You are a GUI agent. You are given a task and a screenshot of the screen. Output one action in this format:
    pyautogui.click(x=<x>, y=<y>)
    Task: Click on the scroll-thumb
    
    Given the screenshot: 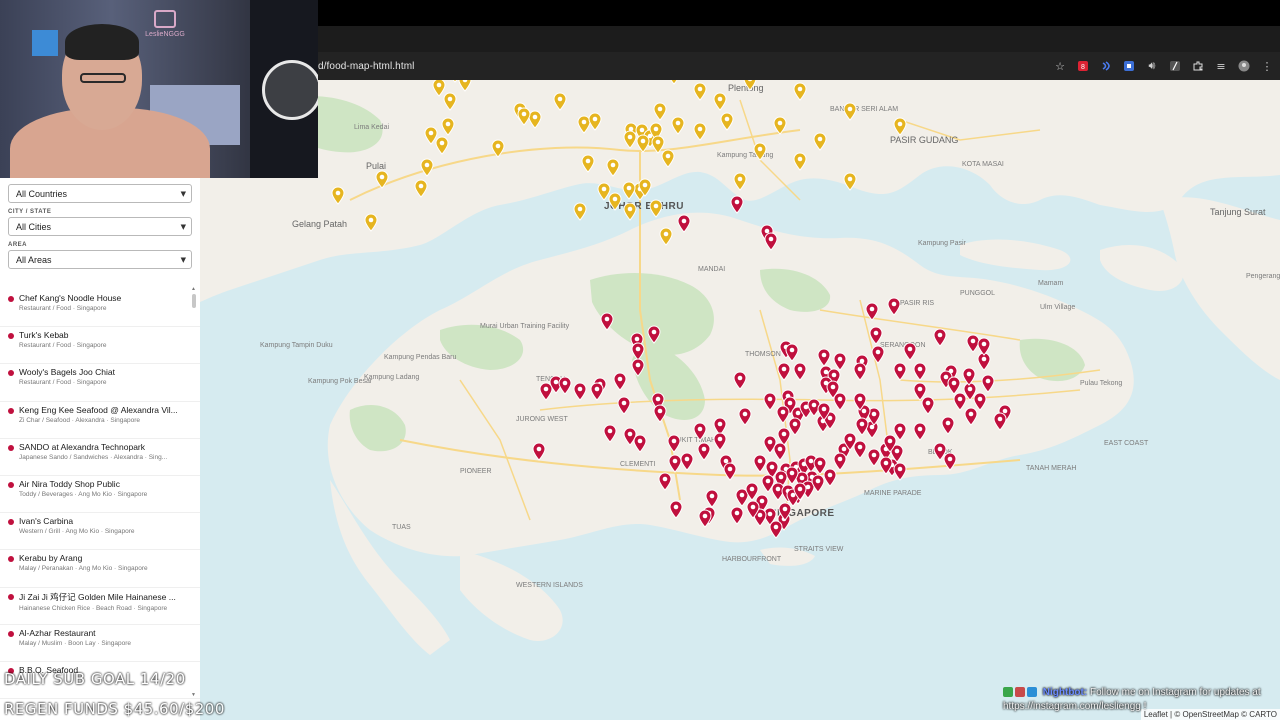 What is the action you would take?
    pyautogui.click(x=194, y=301)
    